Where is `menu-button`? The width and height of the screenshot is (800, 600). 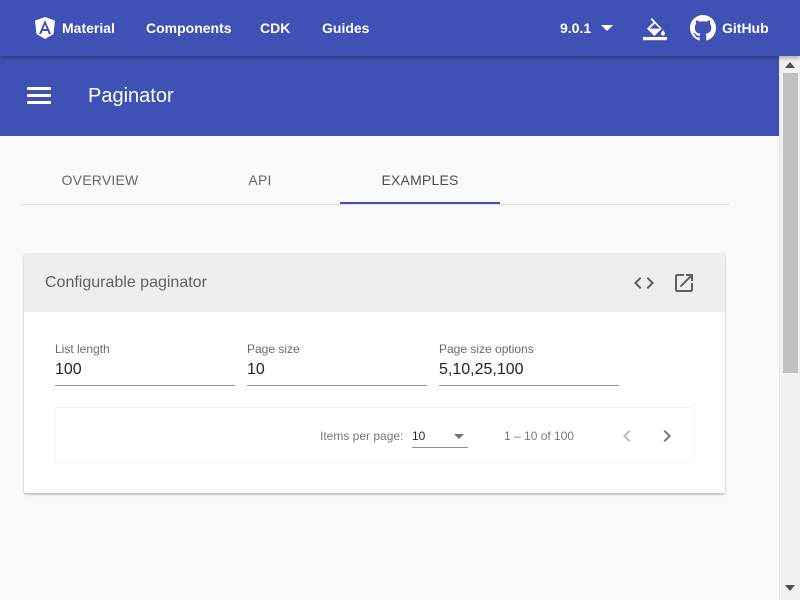
menu-button is located at coordinates (40, 96).